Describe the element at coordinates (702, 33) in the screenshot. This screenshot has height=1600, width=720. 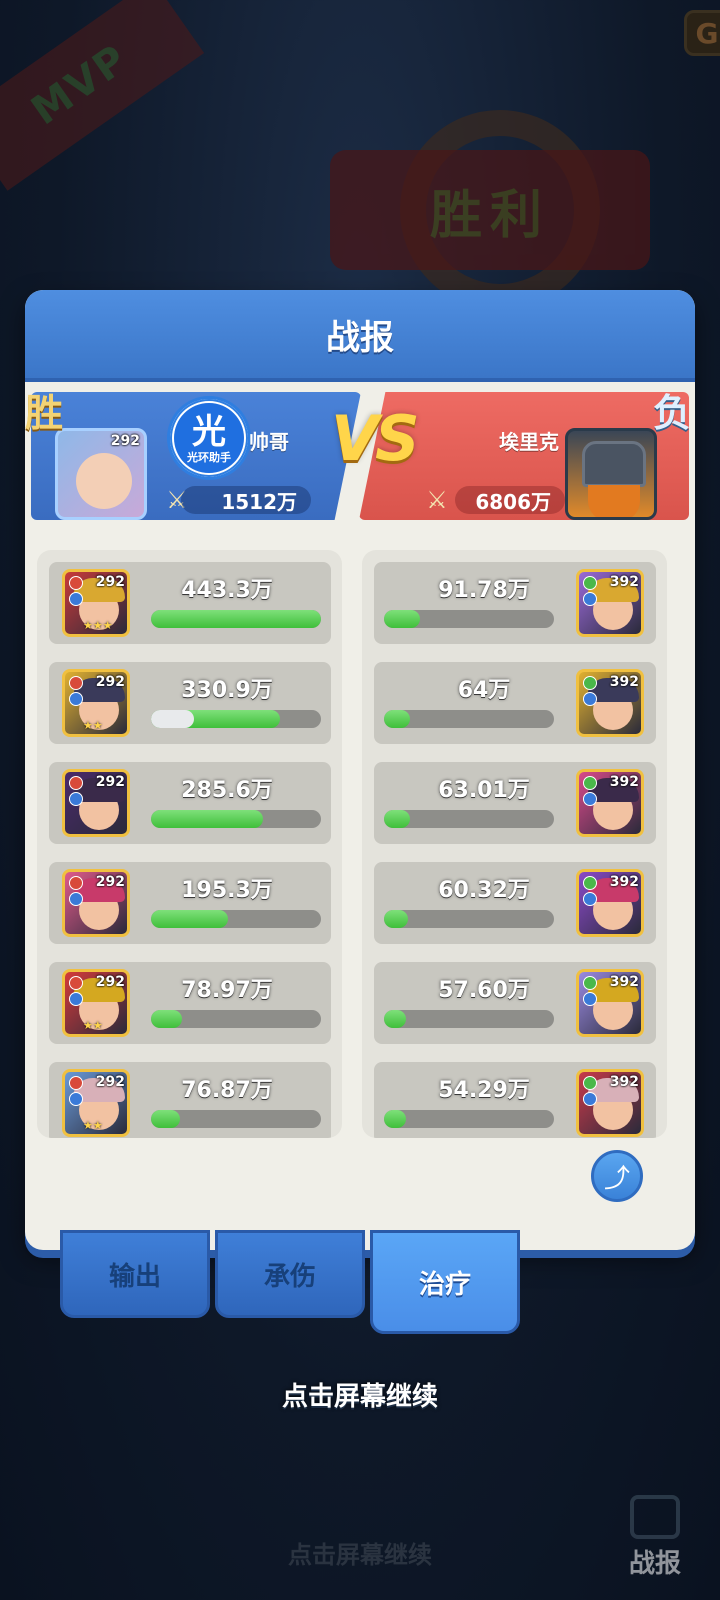
I see `corner-menu-icon: G` at that location.